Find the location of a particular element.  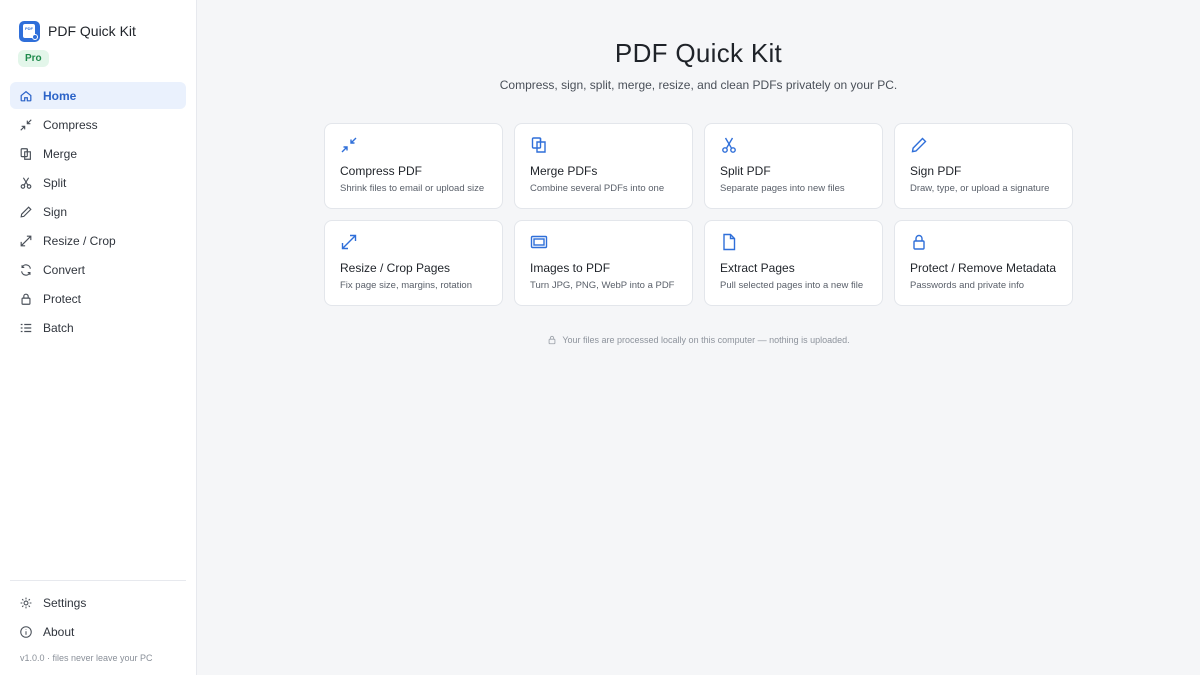

card-description: Separate pages into new files is located at coordinates (782, 188).